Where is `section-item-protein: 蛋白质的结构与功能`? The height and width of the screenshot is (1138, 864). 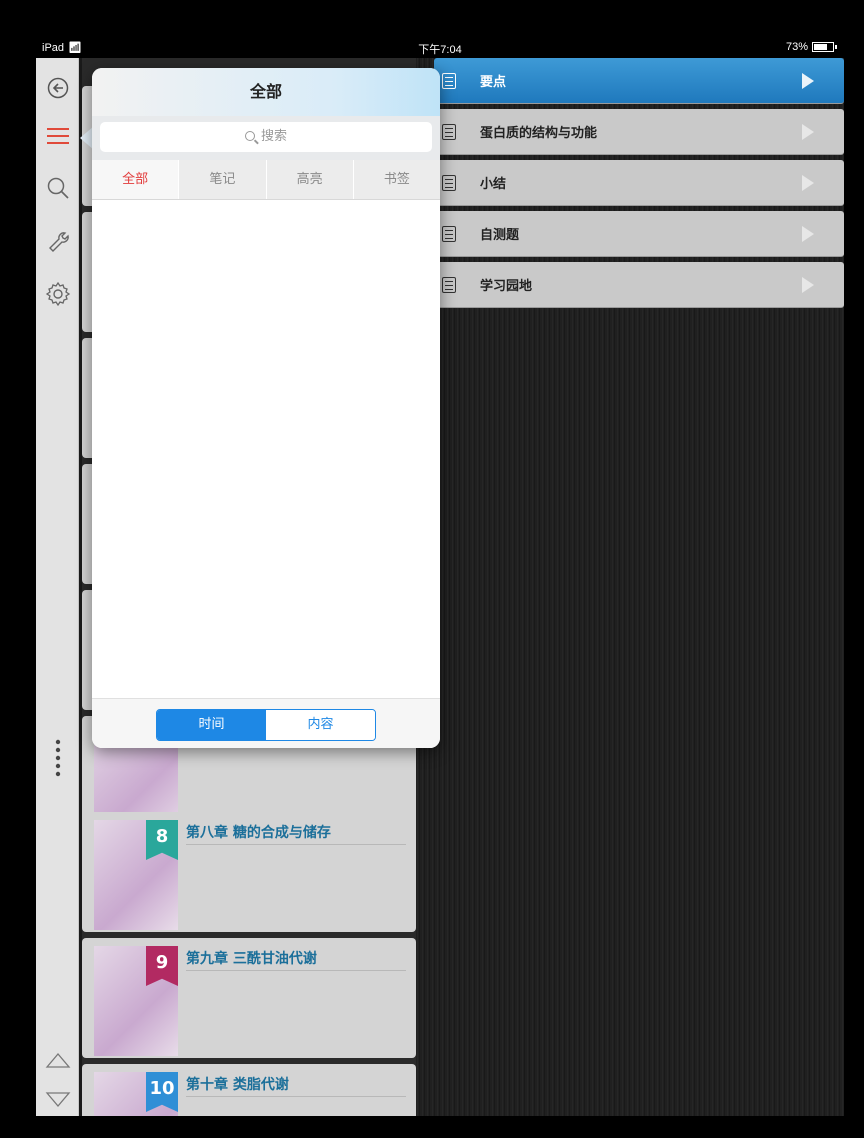 section-item-protein: 蛋白质的结构与功能 is located at coordinates (639, 132).